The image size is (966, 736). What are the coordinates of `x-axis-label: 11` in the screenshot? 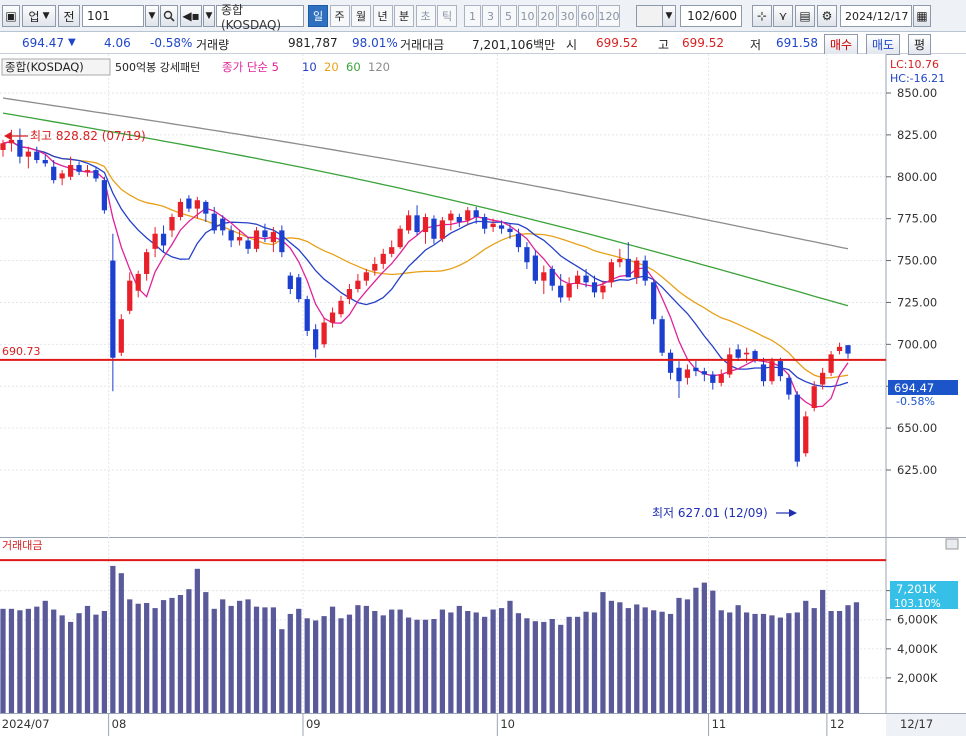 It's located at (719, 724).